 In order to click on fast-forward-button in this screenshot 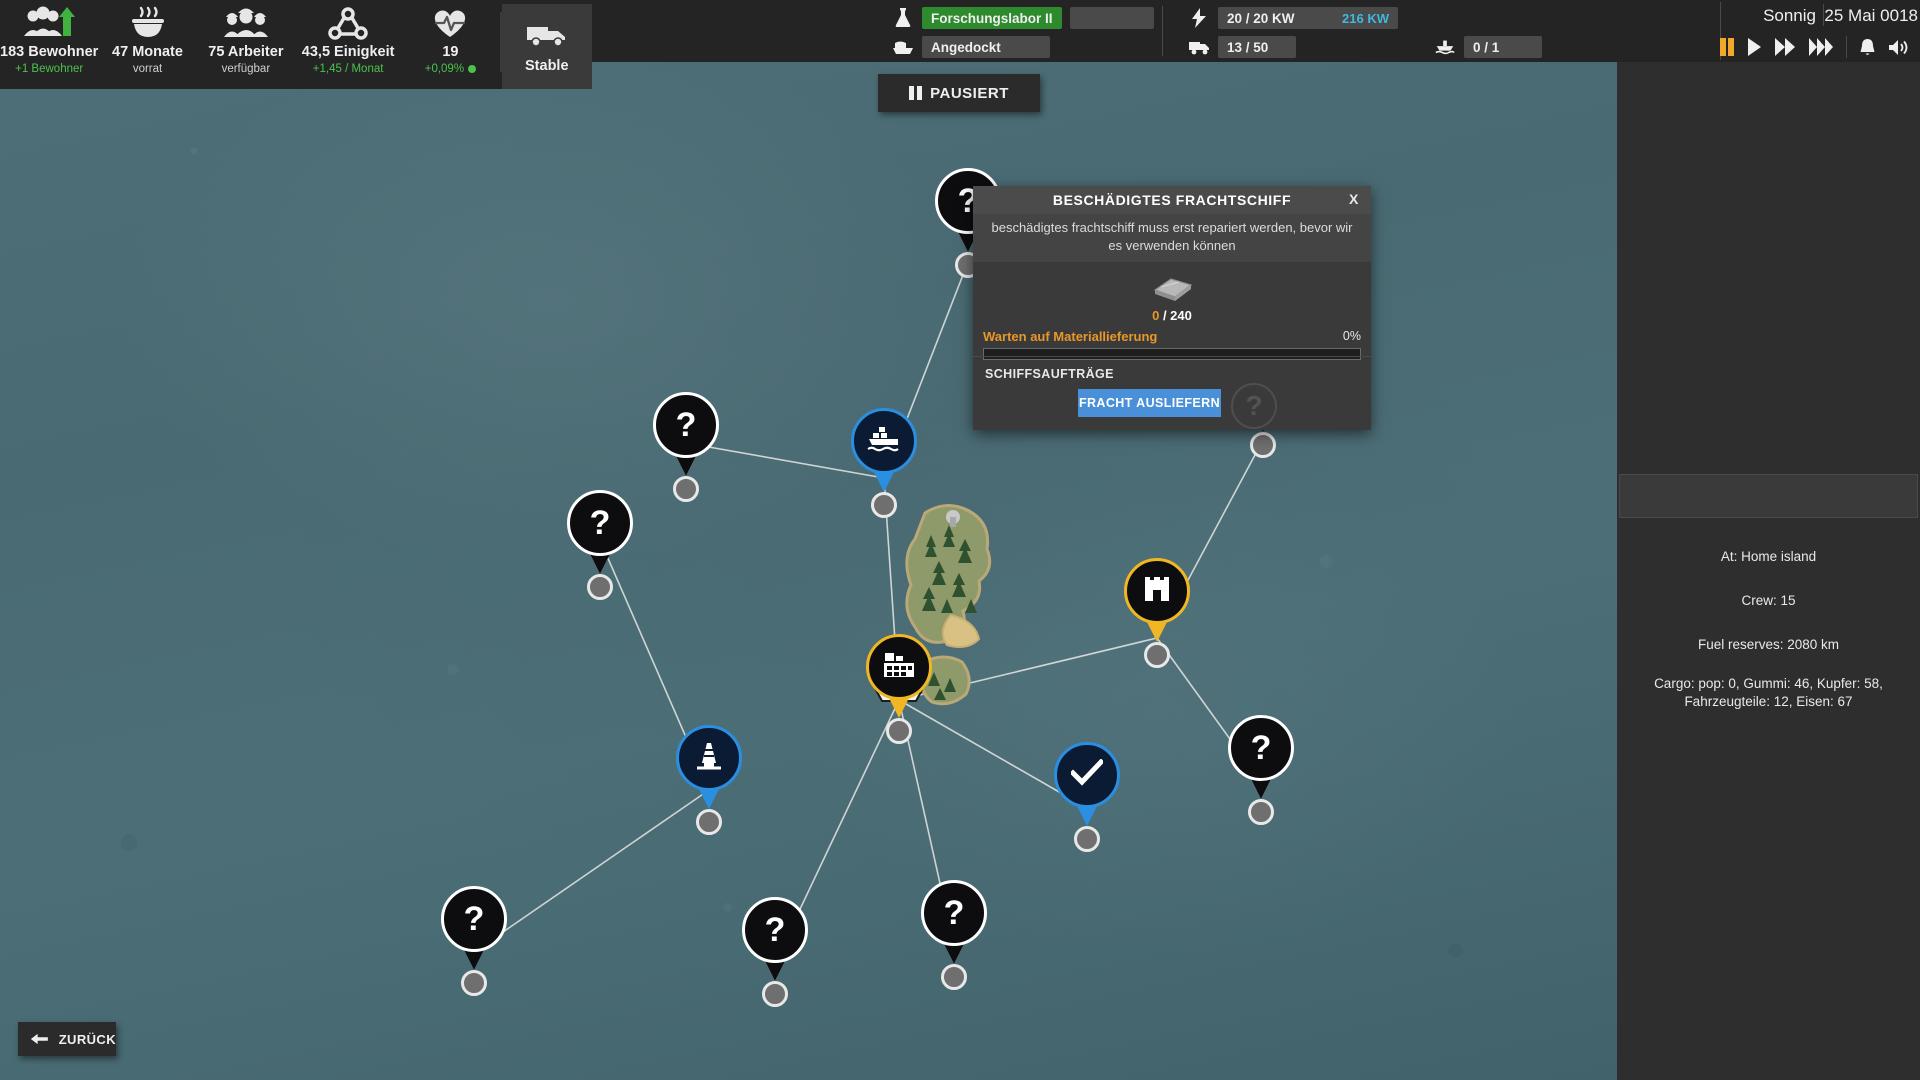, I will do `click(1785, 47)`.